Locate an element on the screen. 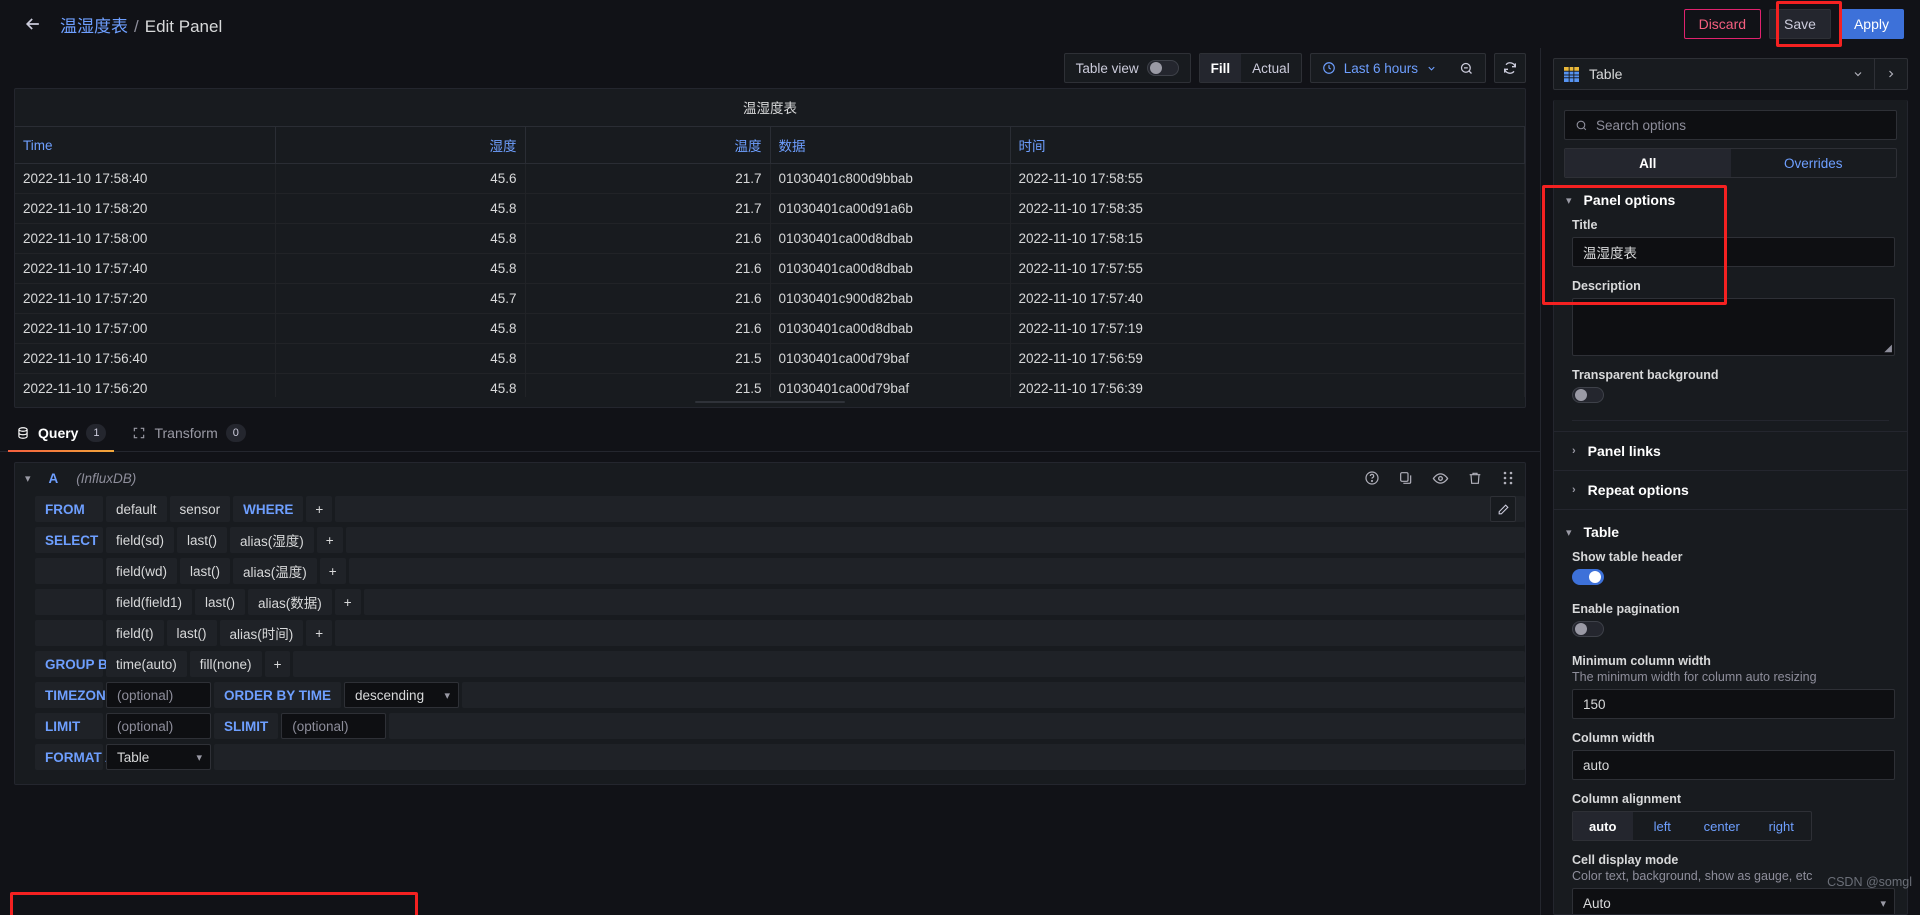 The image size is (1920, 915). save-button: Save is located at coordinates (1800, 24).